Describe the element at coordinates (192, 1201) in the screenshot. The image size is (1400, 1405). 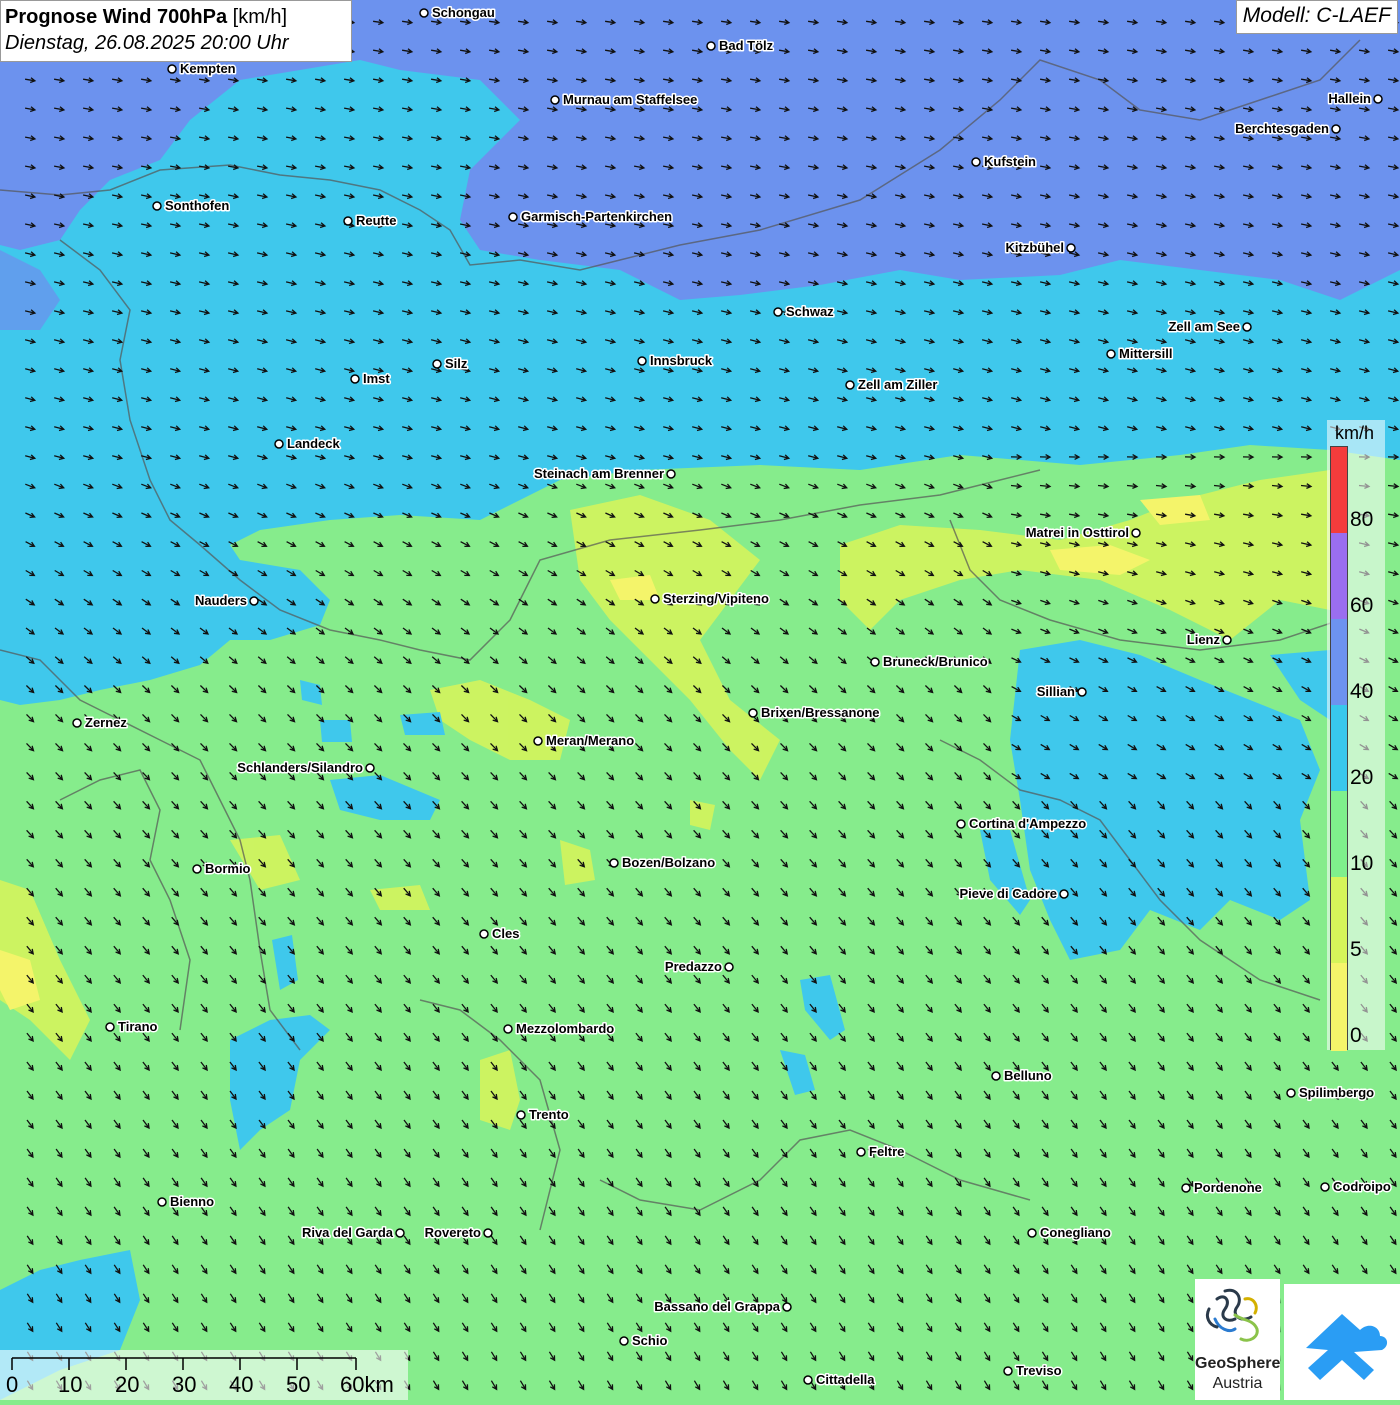
I see `city-label: Bienno` at that location.